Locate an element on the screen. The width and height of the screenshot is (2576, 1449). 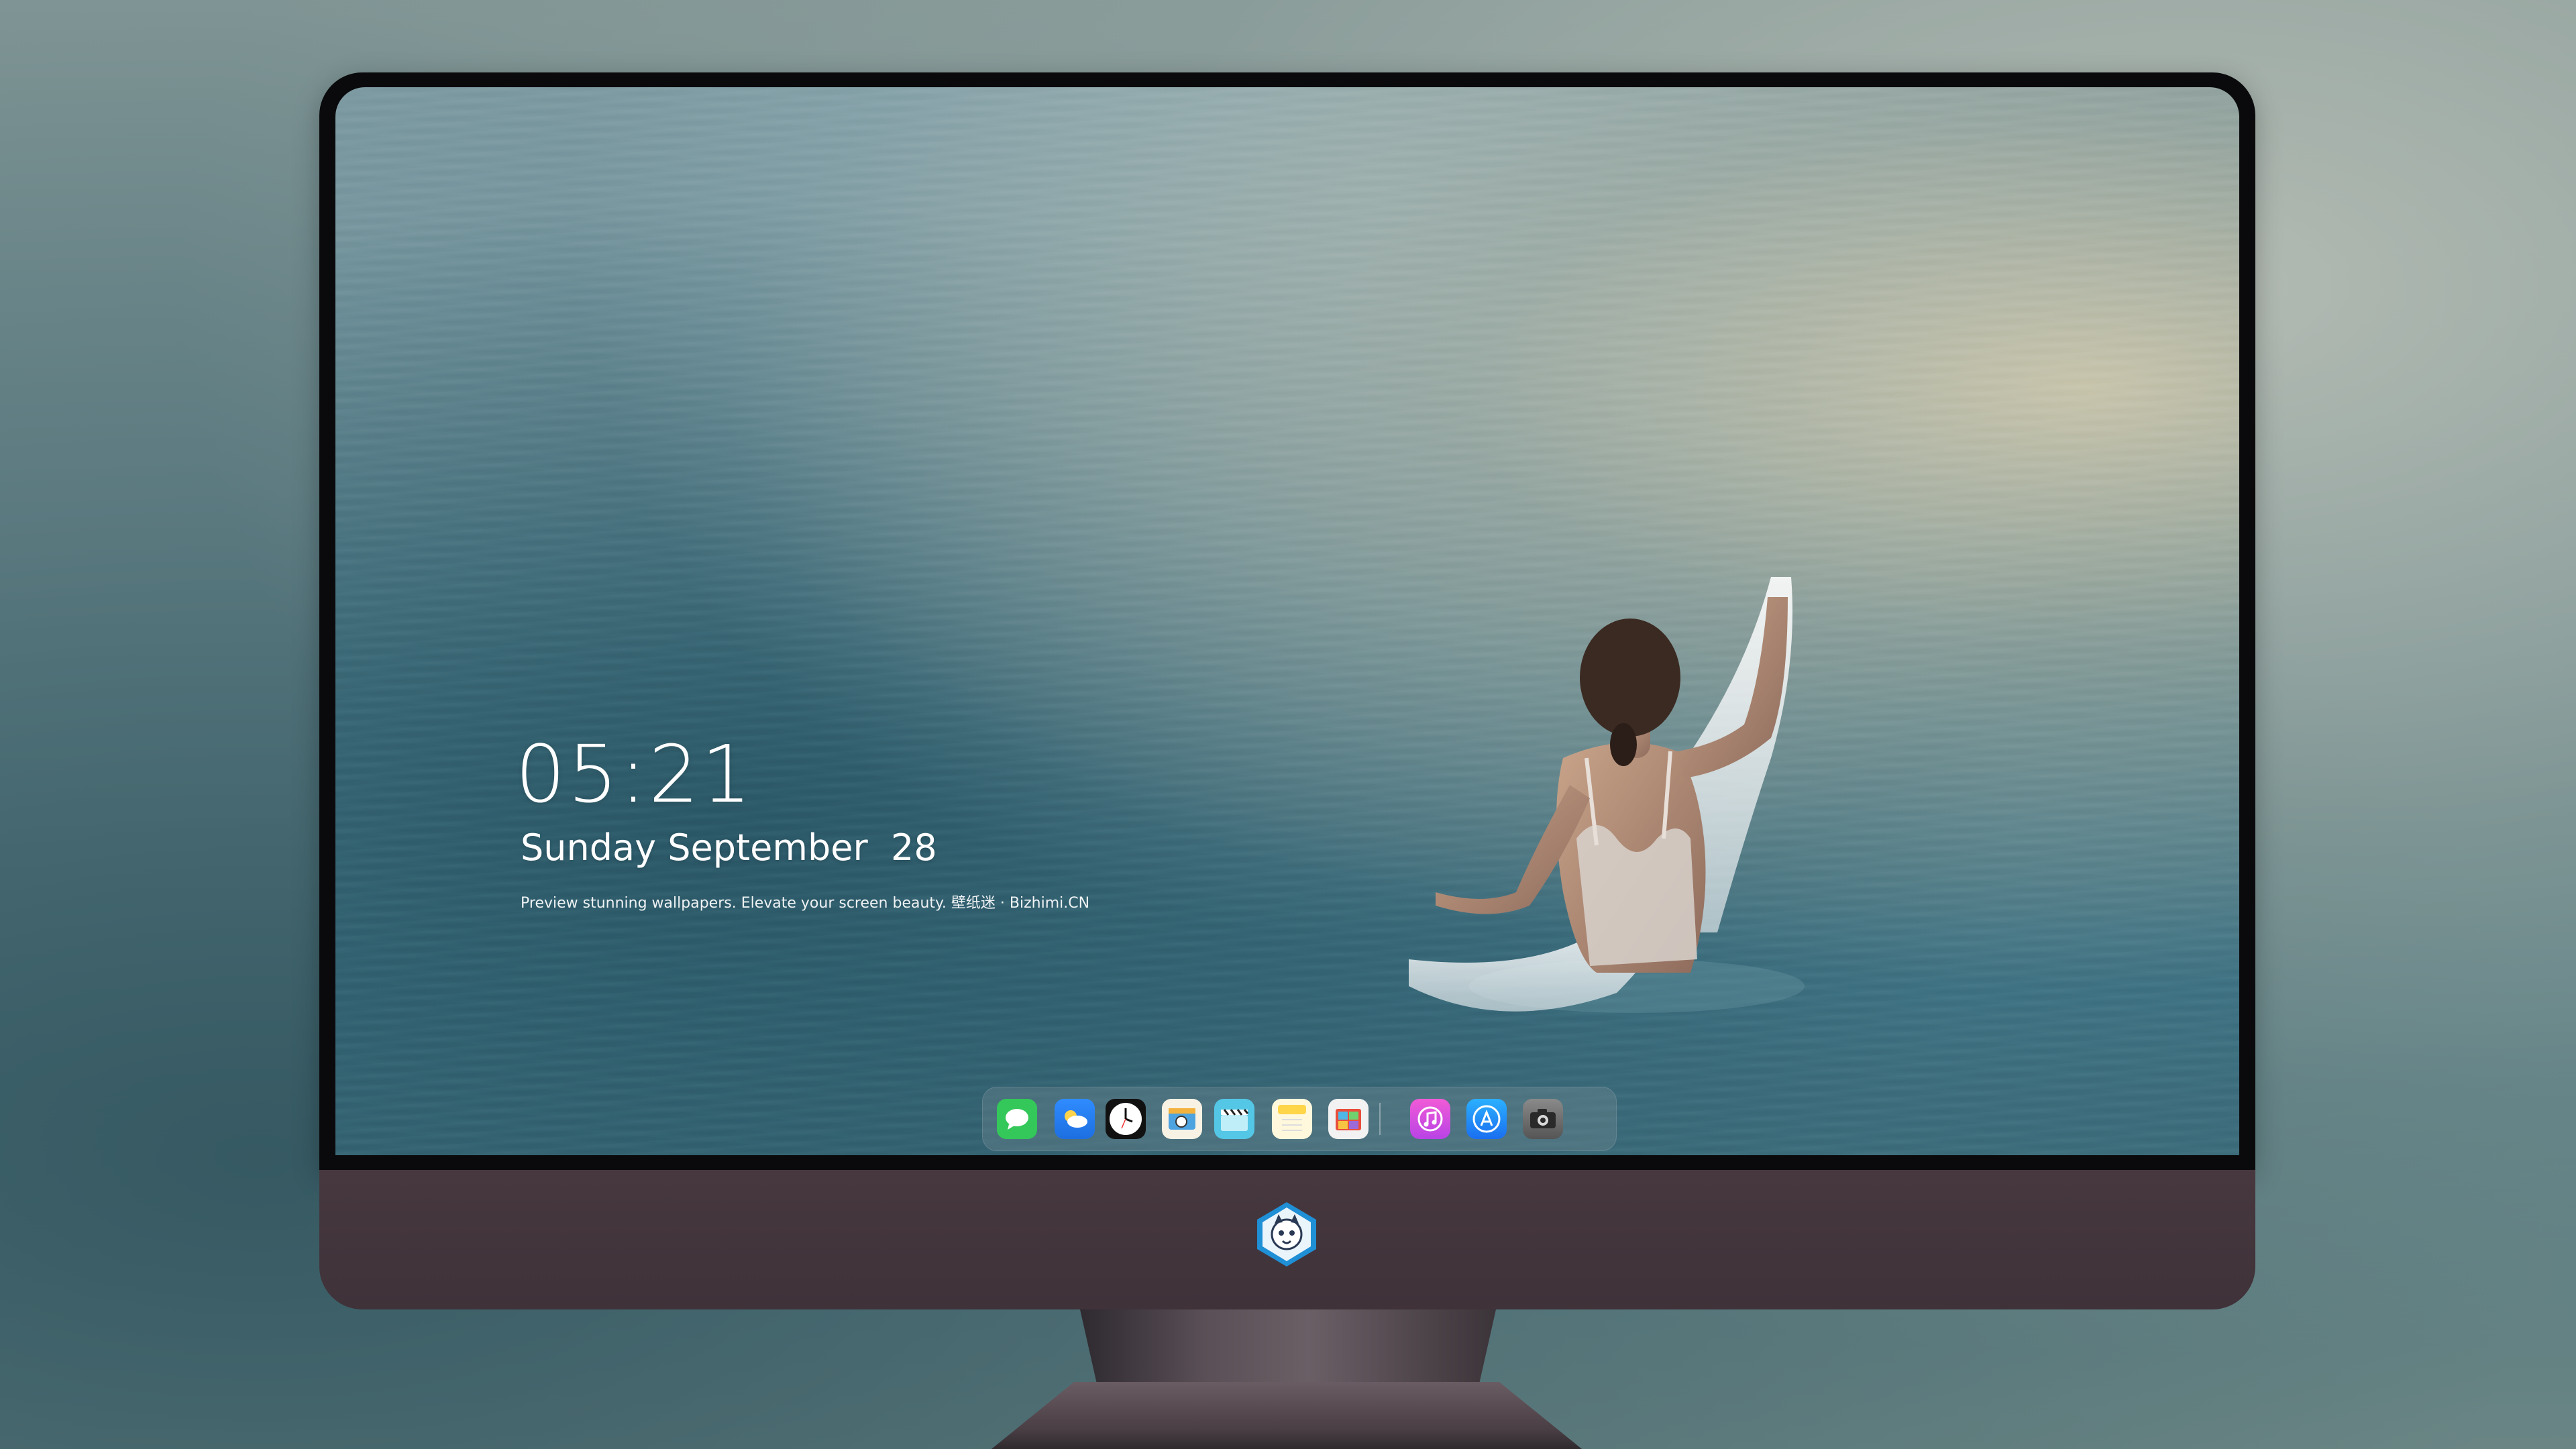
music-note-icon is located at coordinates (1430, 1119).